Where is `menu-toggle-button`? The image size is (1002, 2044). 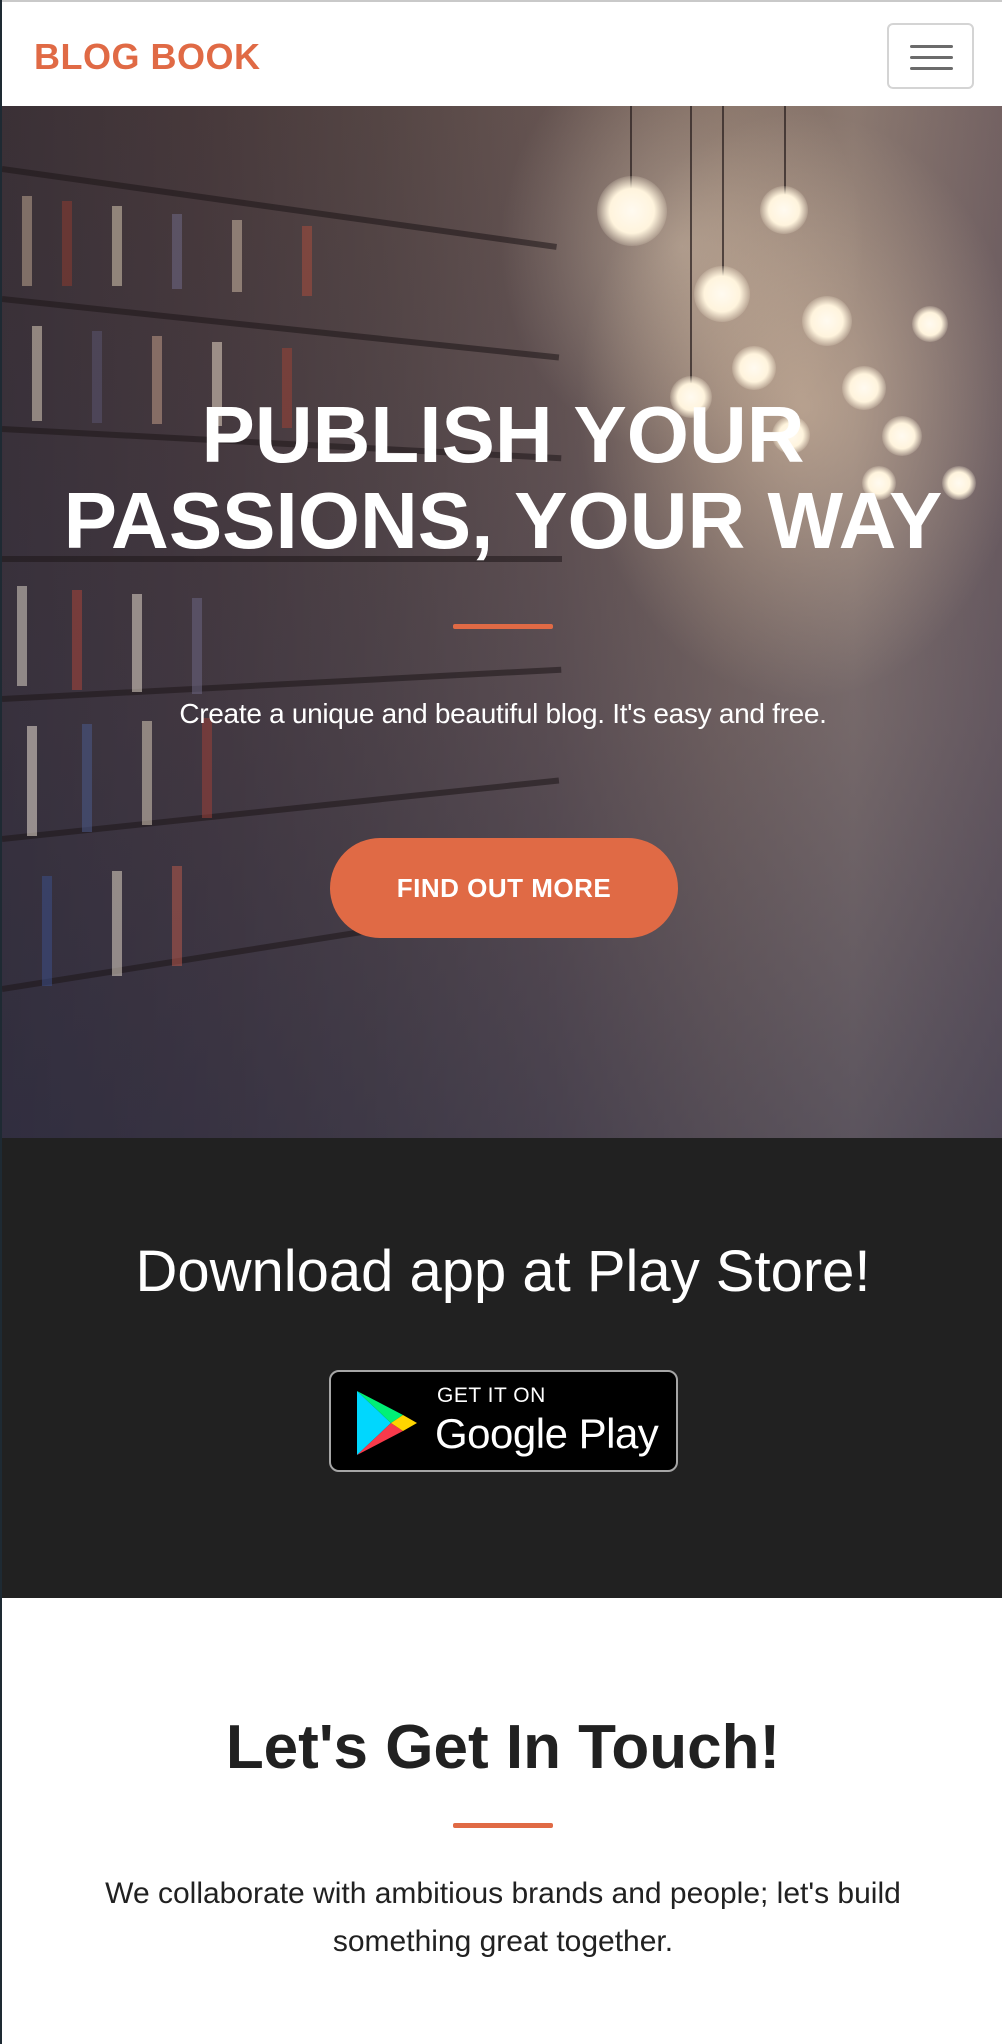
menu-toggle-button is located at coordinates (930, 56).